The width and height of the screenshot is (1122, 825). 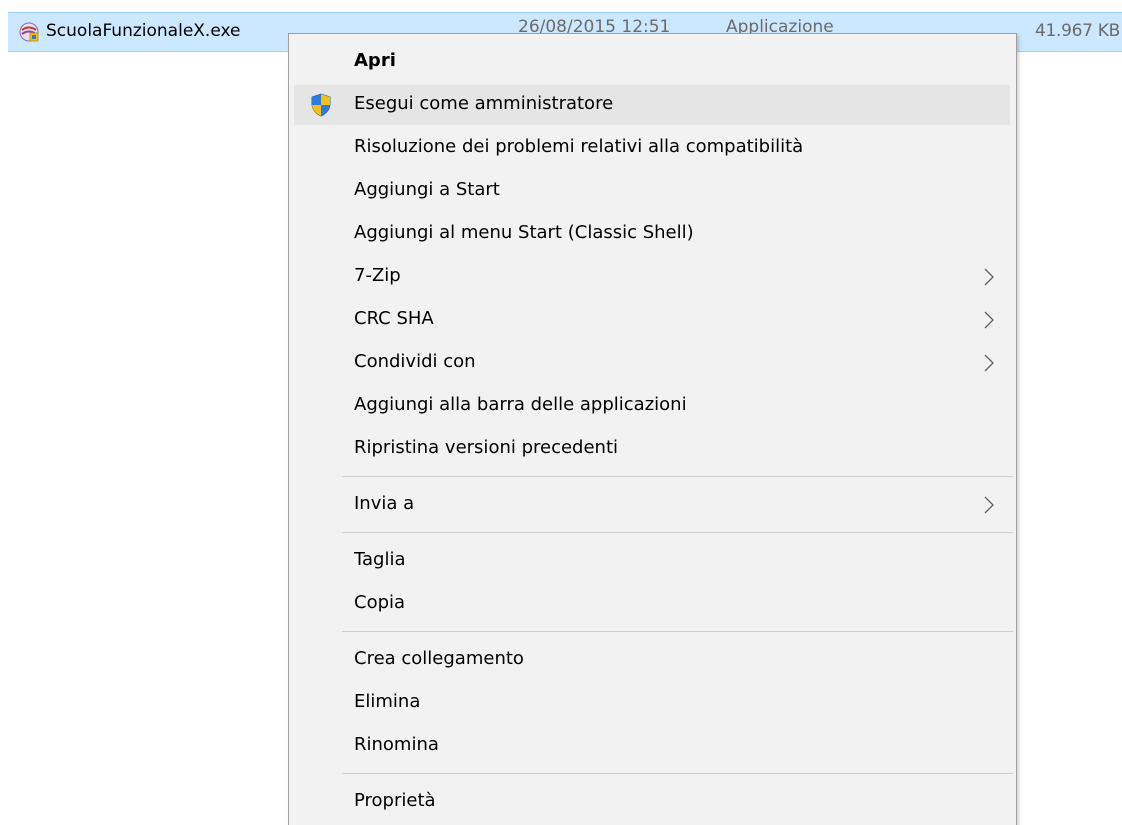 I want to click on menu-item-aggiungi-menu-start-classic-shell: Aggiungi al menu Start (Classic Shell), so click(x=652, y=234).